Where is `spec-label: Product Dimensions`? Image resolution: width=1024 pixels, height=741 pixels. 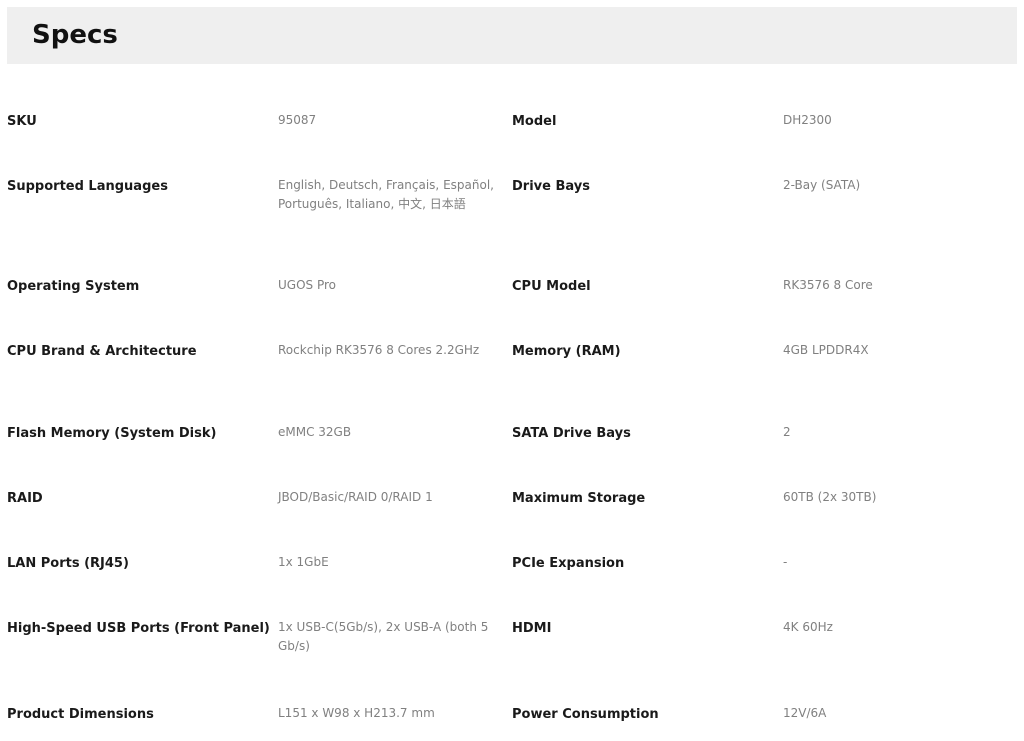
spec-label: Product Dimensions is located at coordinates (80, 714).